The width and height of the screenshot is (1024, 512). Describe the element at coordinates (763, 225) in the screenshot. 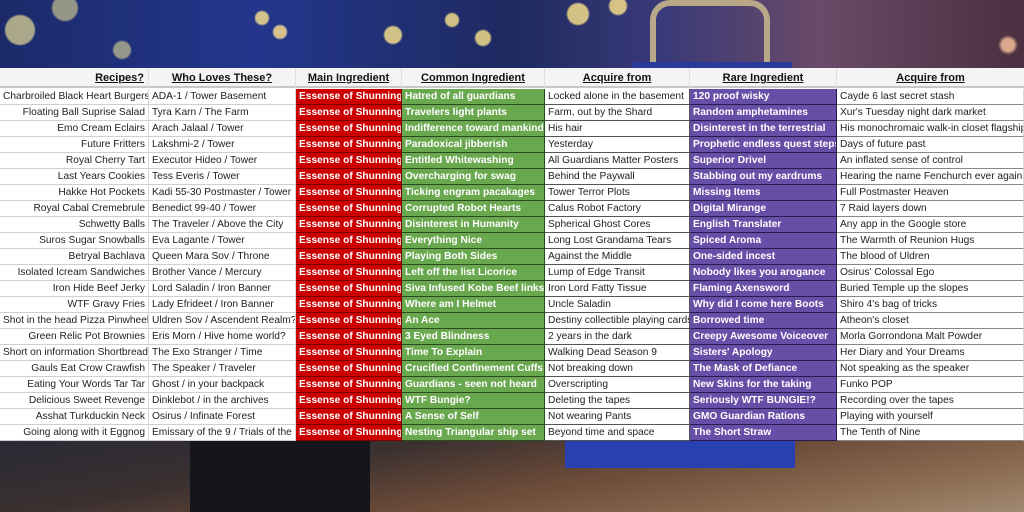

I see `rare-ingredient-cell: English Translater` at that location.